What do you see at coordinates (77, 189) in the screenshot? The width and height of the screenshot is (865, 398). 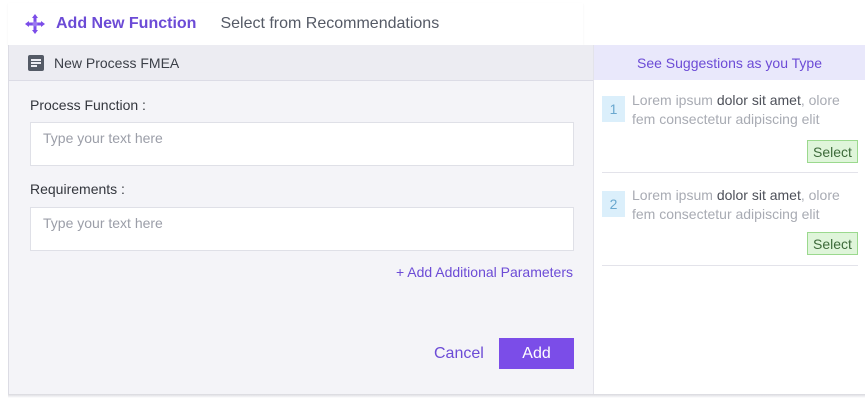 I see `requirements-label: Requirements :` at bounding box center [77, 189].